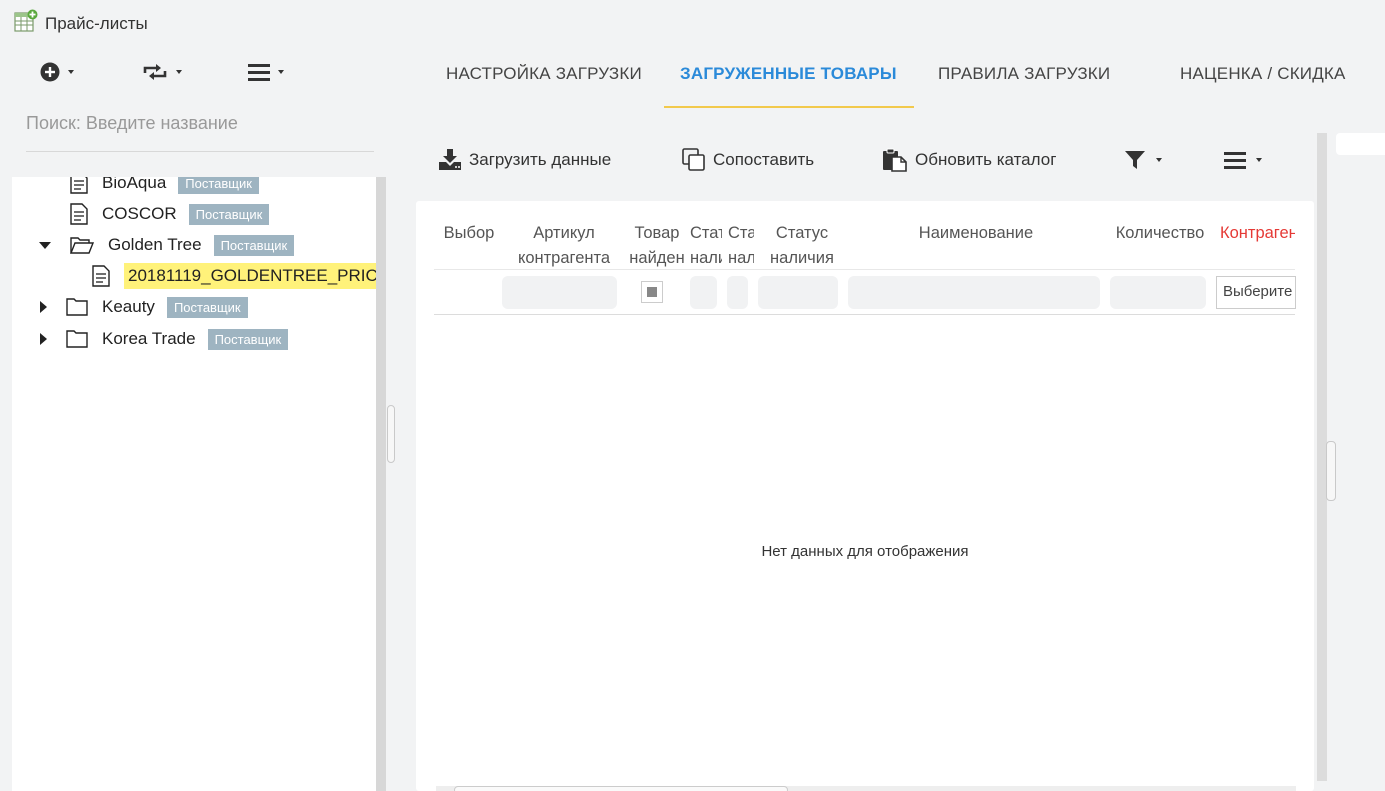 This screenshot has width=1385, height=791. Describe the element at coordinates (657, 246) in the screenshot. I see `column-header-product-found: Товар найден` at that location.